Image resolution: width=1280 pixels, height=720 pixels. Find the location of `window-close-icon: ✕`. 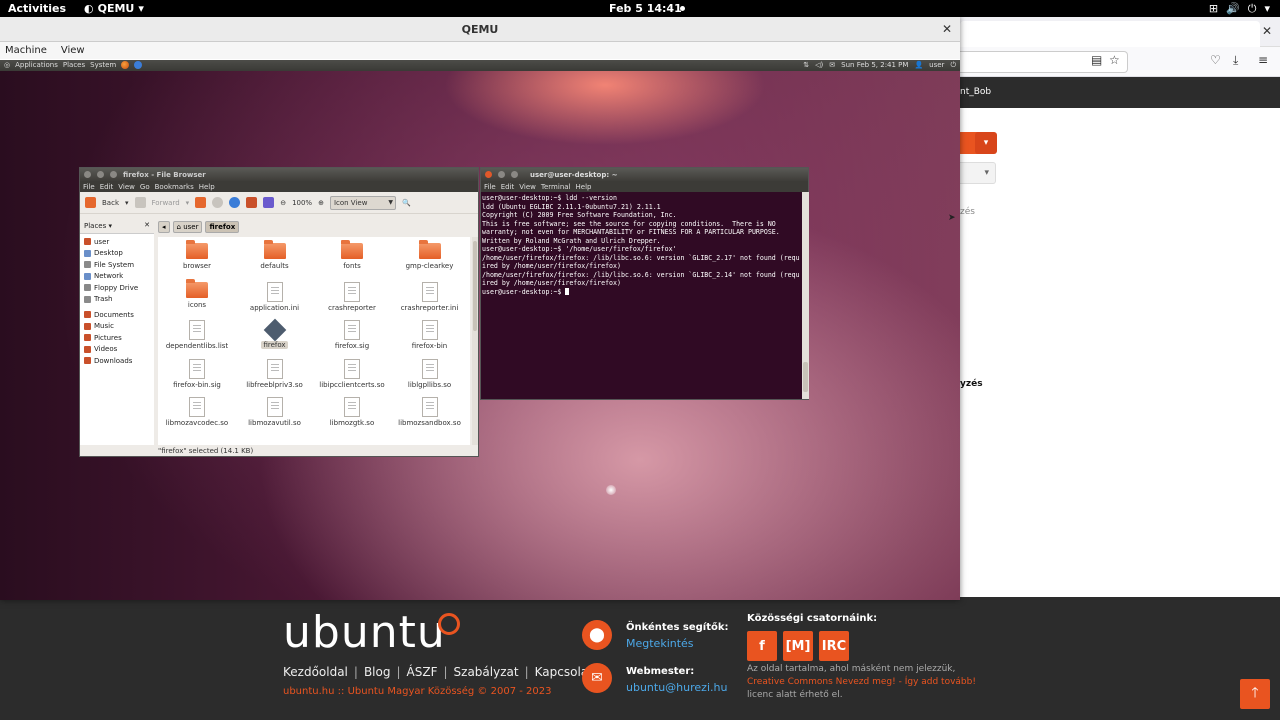

window-close-icon: ✕ is located at coordinates (947, 29).